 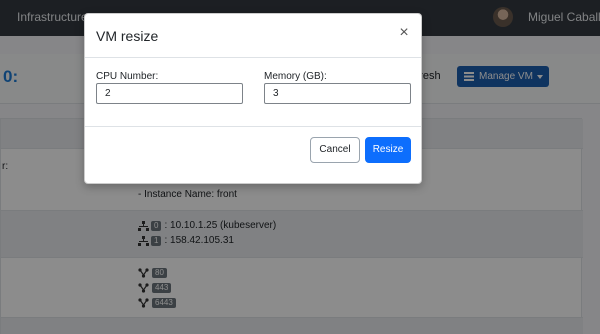 What do you see at coordinates (127, 76) in the screenshot?
I see `cpu-number-label: CPU Number:` at bounding box center [127, 76].